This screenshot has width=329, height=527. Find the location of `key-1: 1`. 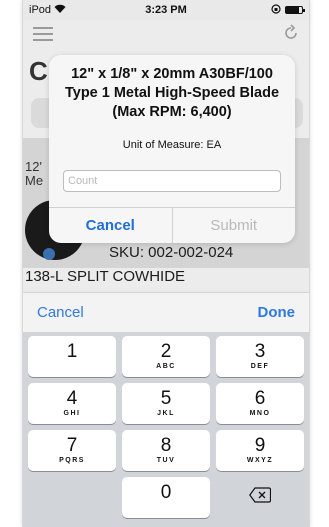

key-1: 1 is located at coordinates (72, 356).